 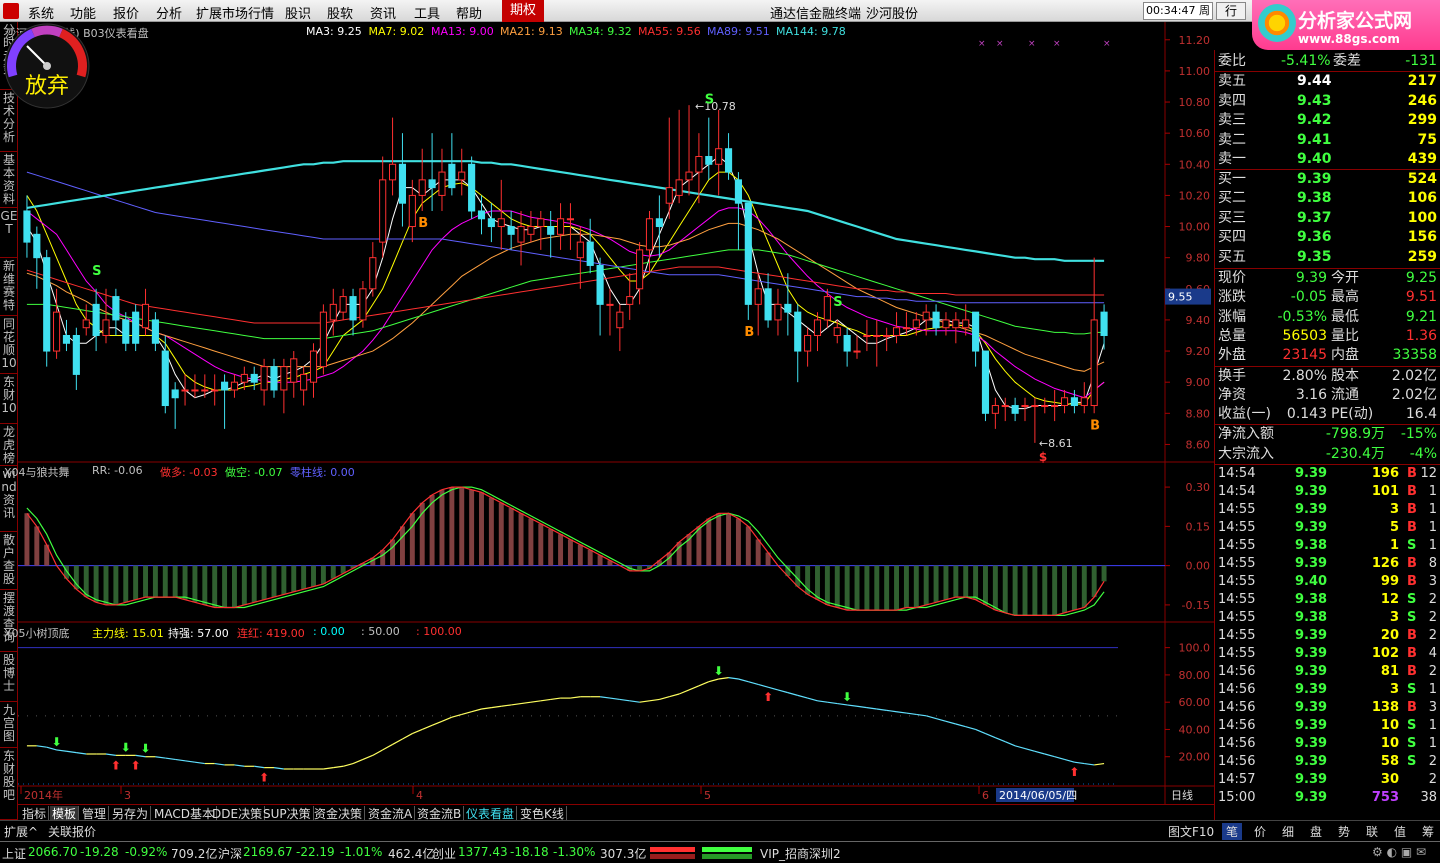 I want to click on lower-bar: 扩展^ 关联报价 图文F10 笔价细盘势联值筹, so click(x=720, y=830).